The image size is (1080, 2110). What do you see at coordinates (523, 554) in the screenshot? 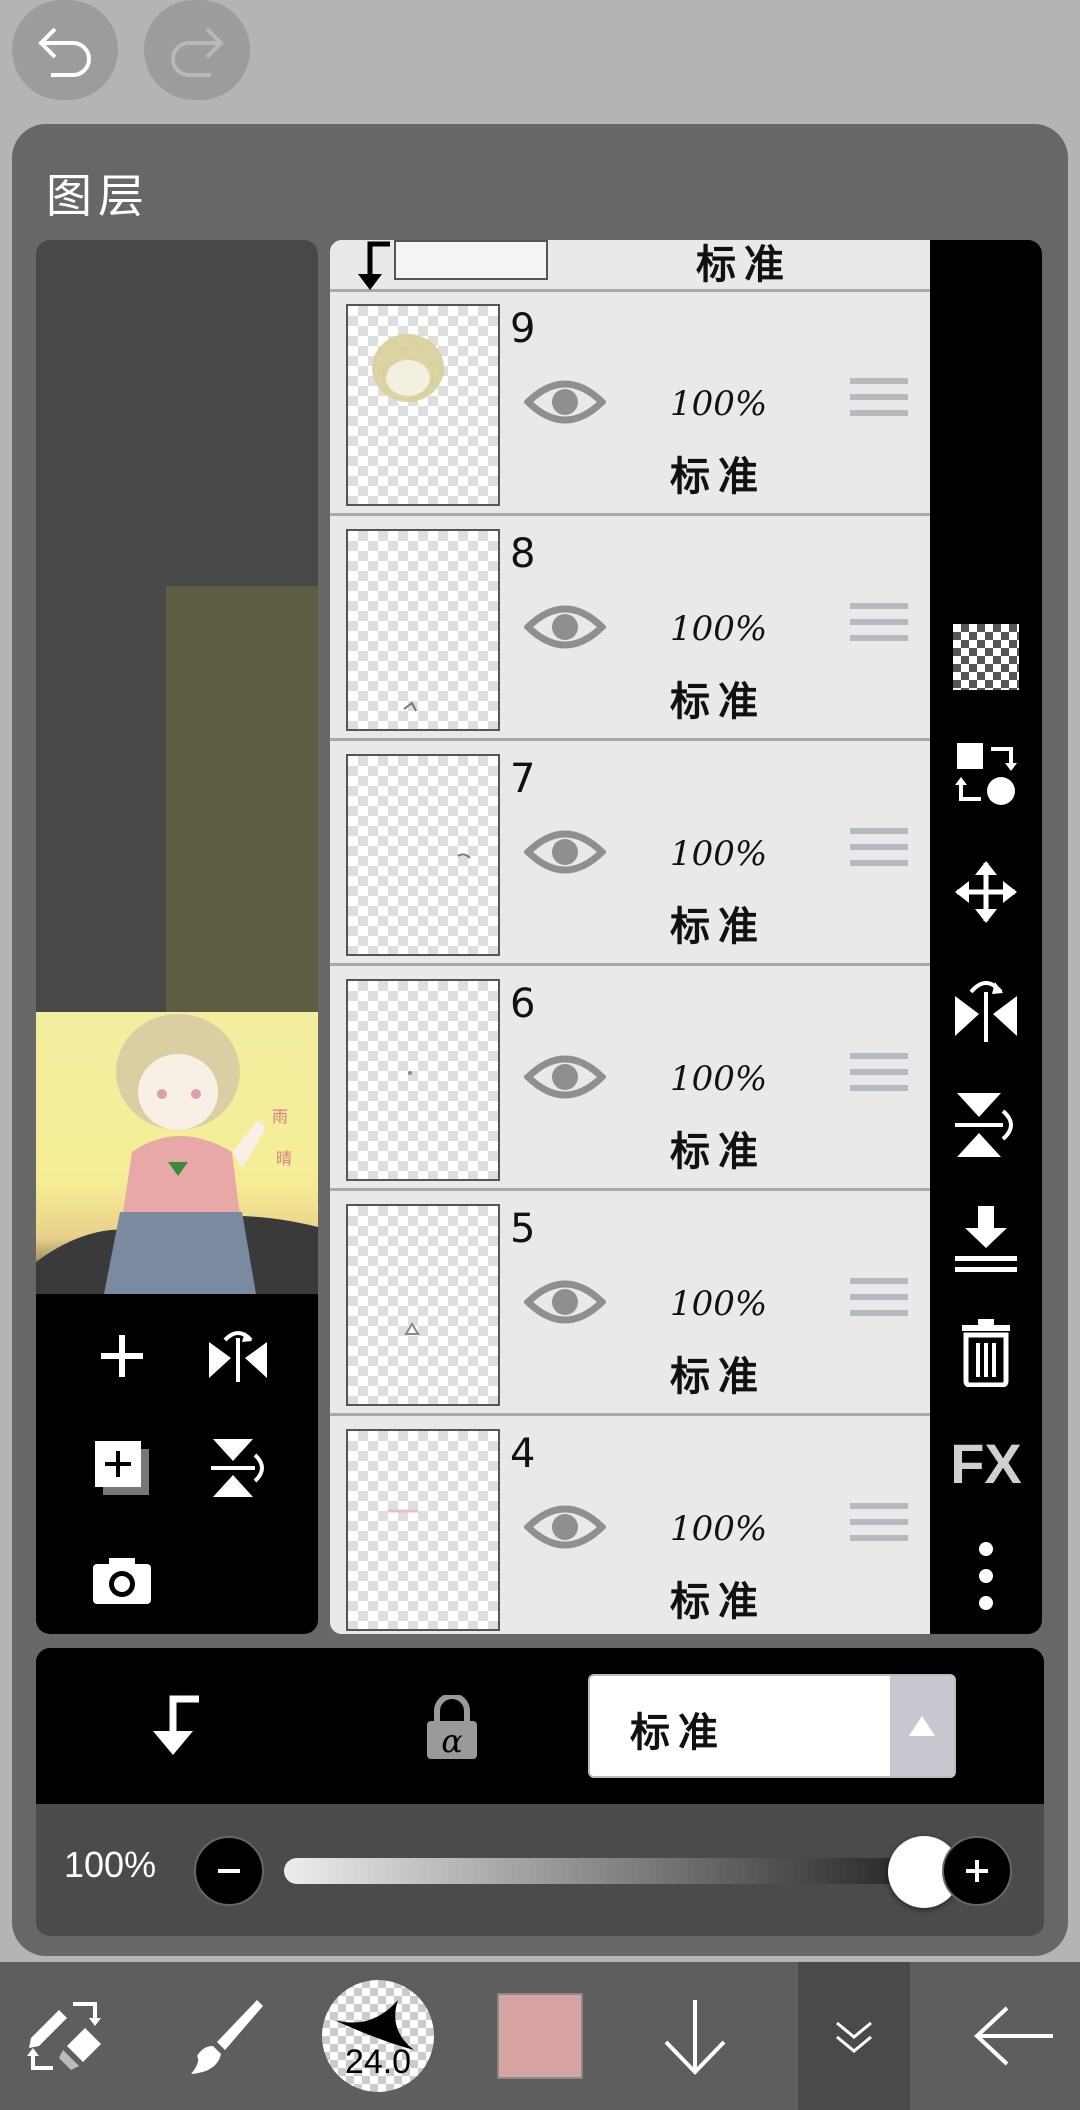
I see `layer-number: 8` at bounding box center [523, 554].